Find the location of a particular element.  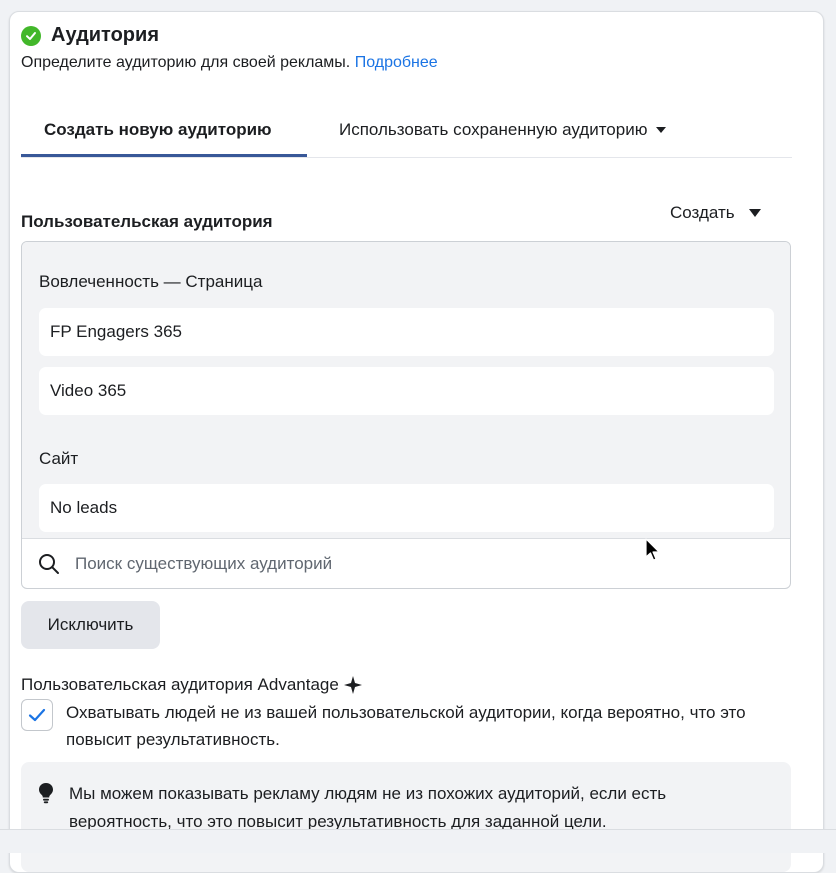

check-circle-icon is located at coordinates (31, 35).